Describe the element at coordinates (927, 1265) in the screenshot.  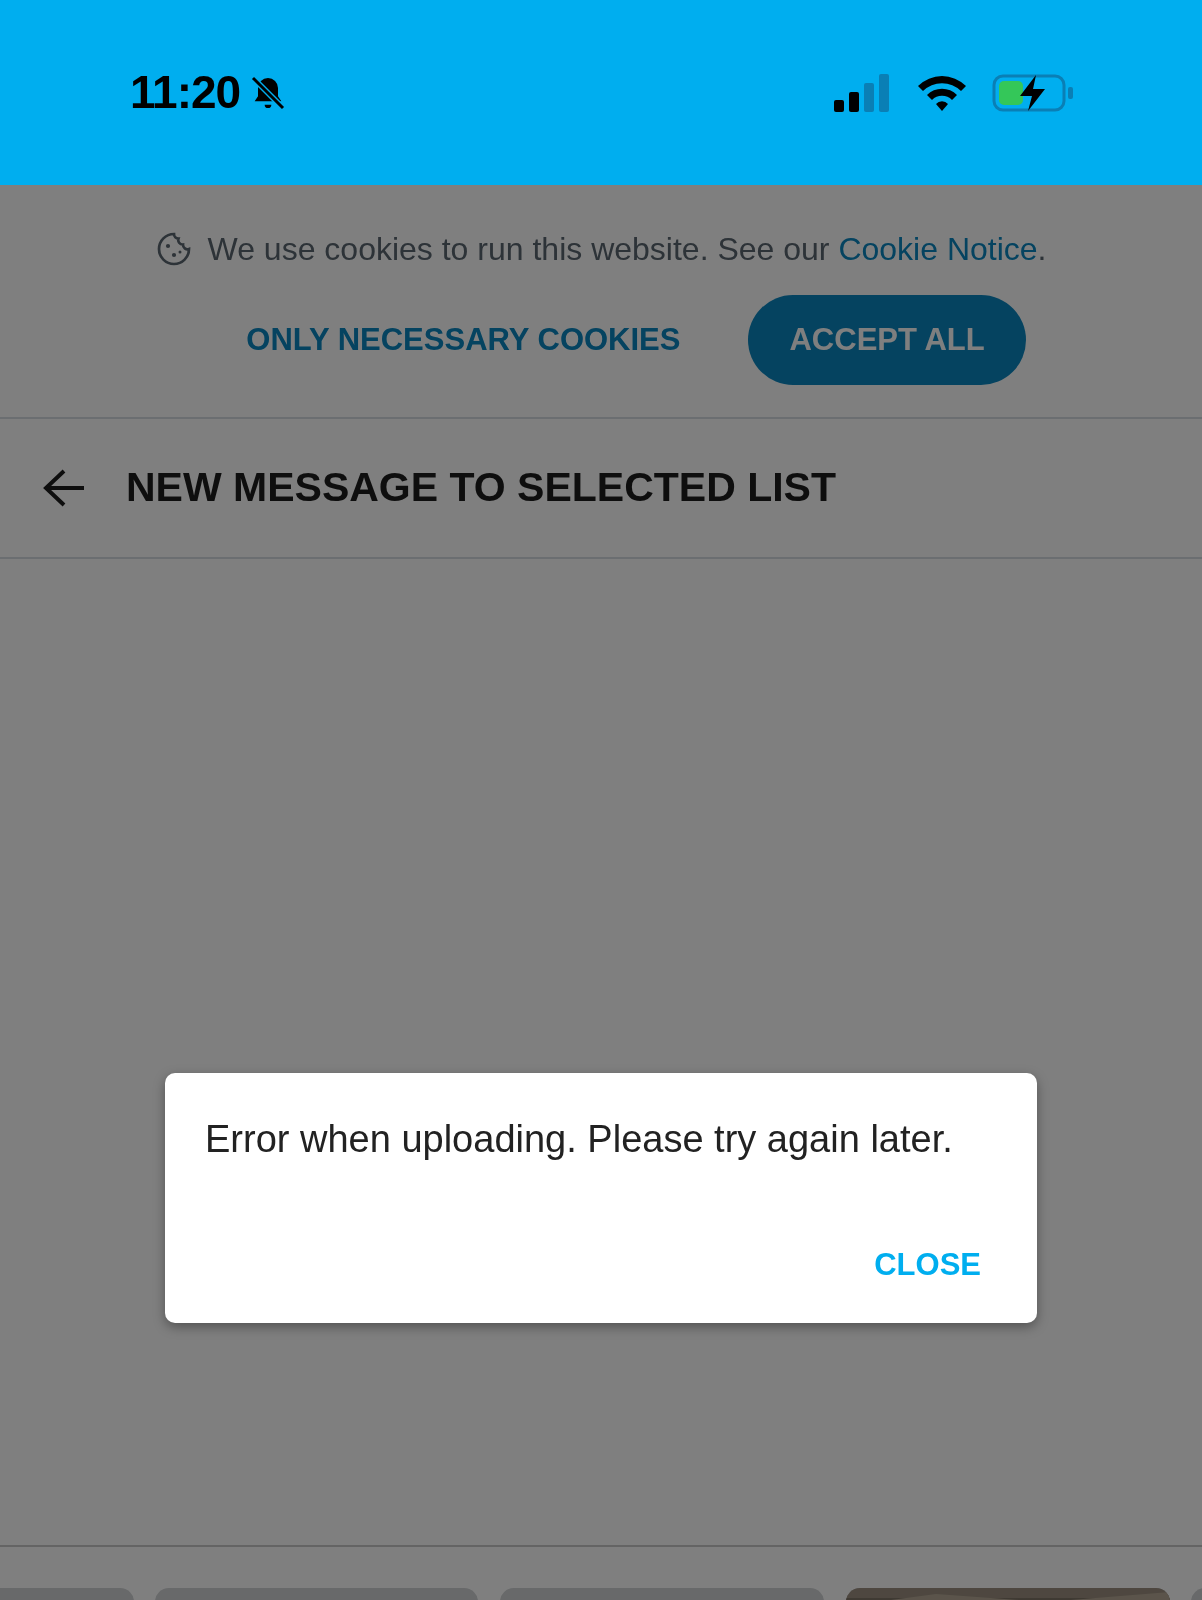
I see `close-button: CLOSE` at that location.